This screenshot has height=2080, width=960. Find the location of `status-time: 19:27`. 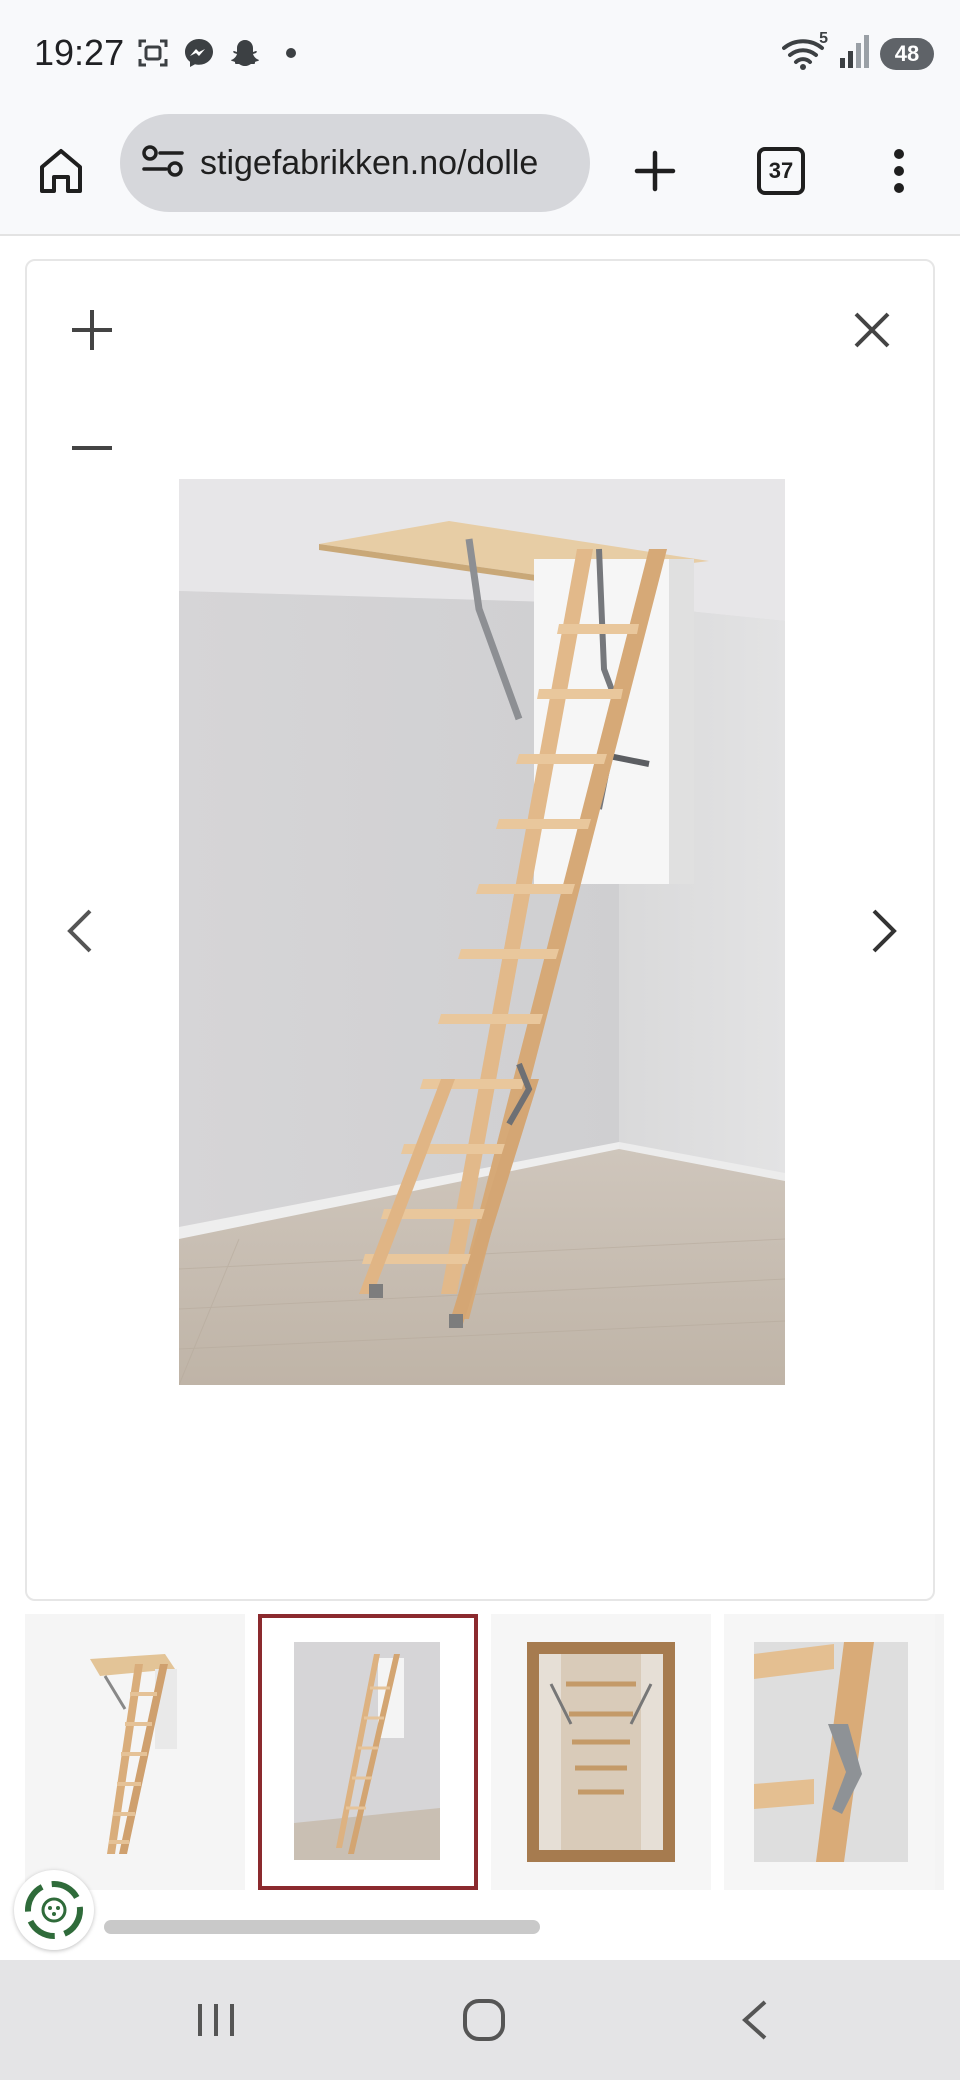

status-time: 19:27 is located at coordinates (79, 52).